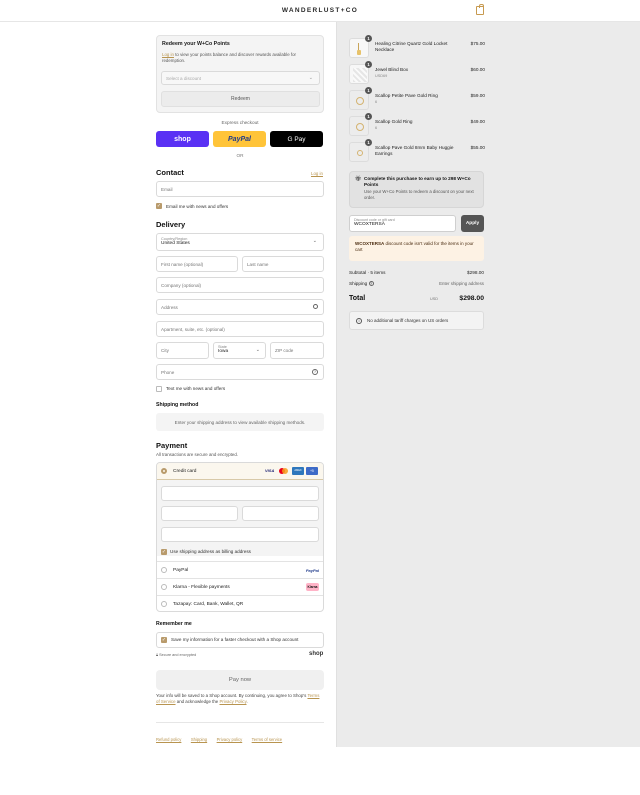 This screenshot has width=640, height=795. I want to click on discount-code-value: WCOXTERSA, so click(369, 224).